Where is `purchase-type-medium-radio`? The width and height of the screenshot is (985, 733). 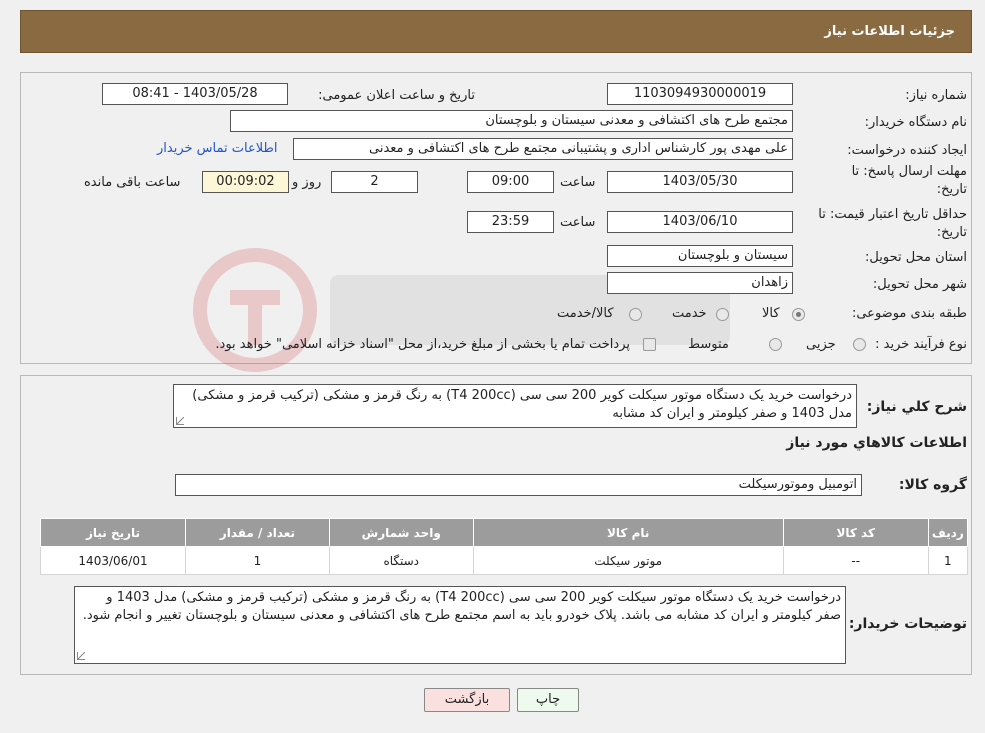 purchase-type-medium-radio is located at coordinates (775, 344).